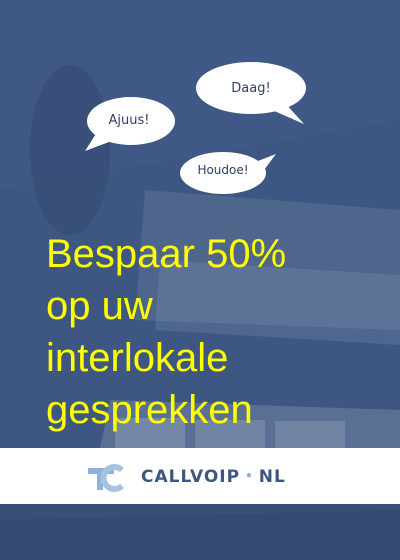 The image size is (400, 560). Describe the element at coordinates (166, 254) in the screenshot. I see `headline-line-1: Bespaar 50%` at that location.